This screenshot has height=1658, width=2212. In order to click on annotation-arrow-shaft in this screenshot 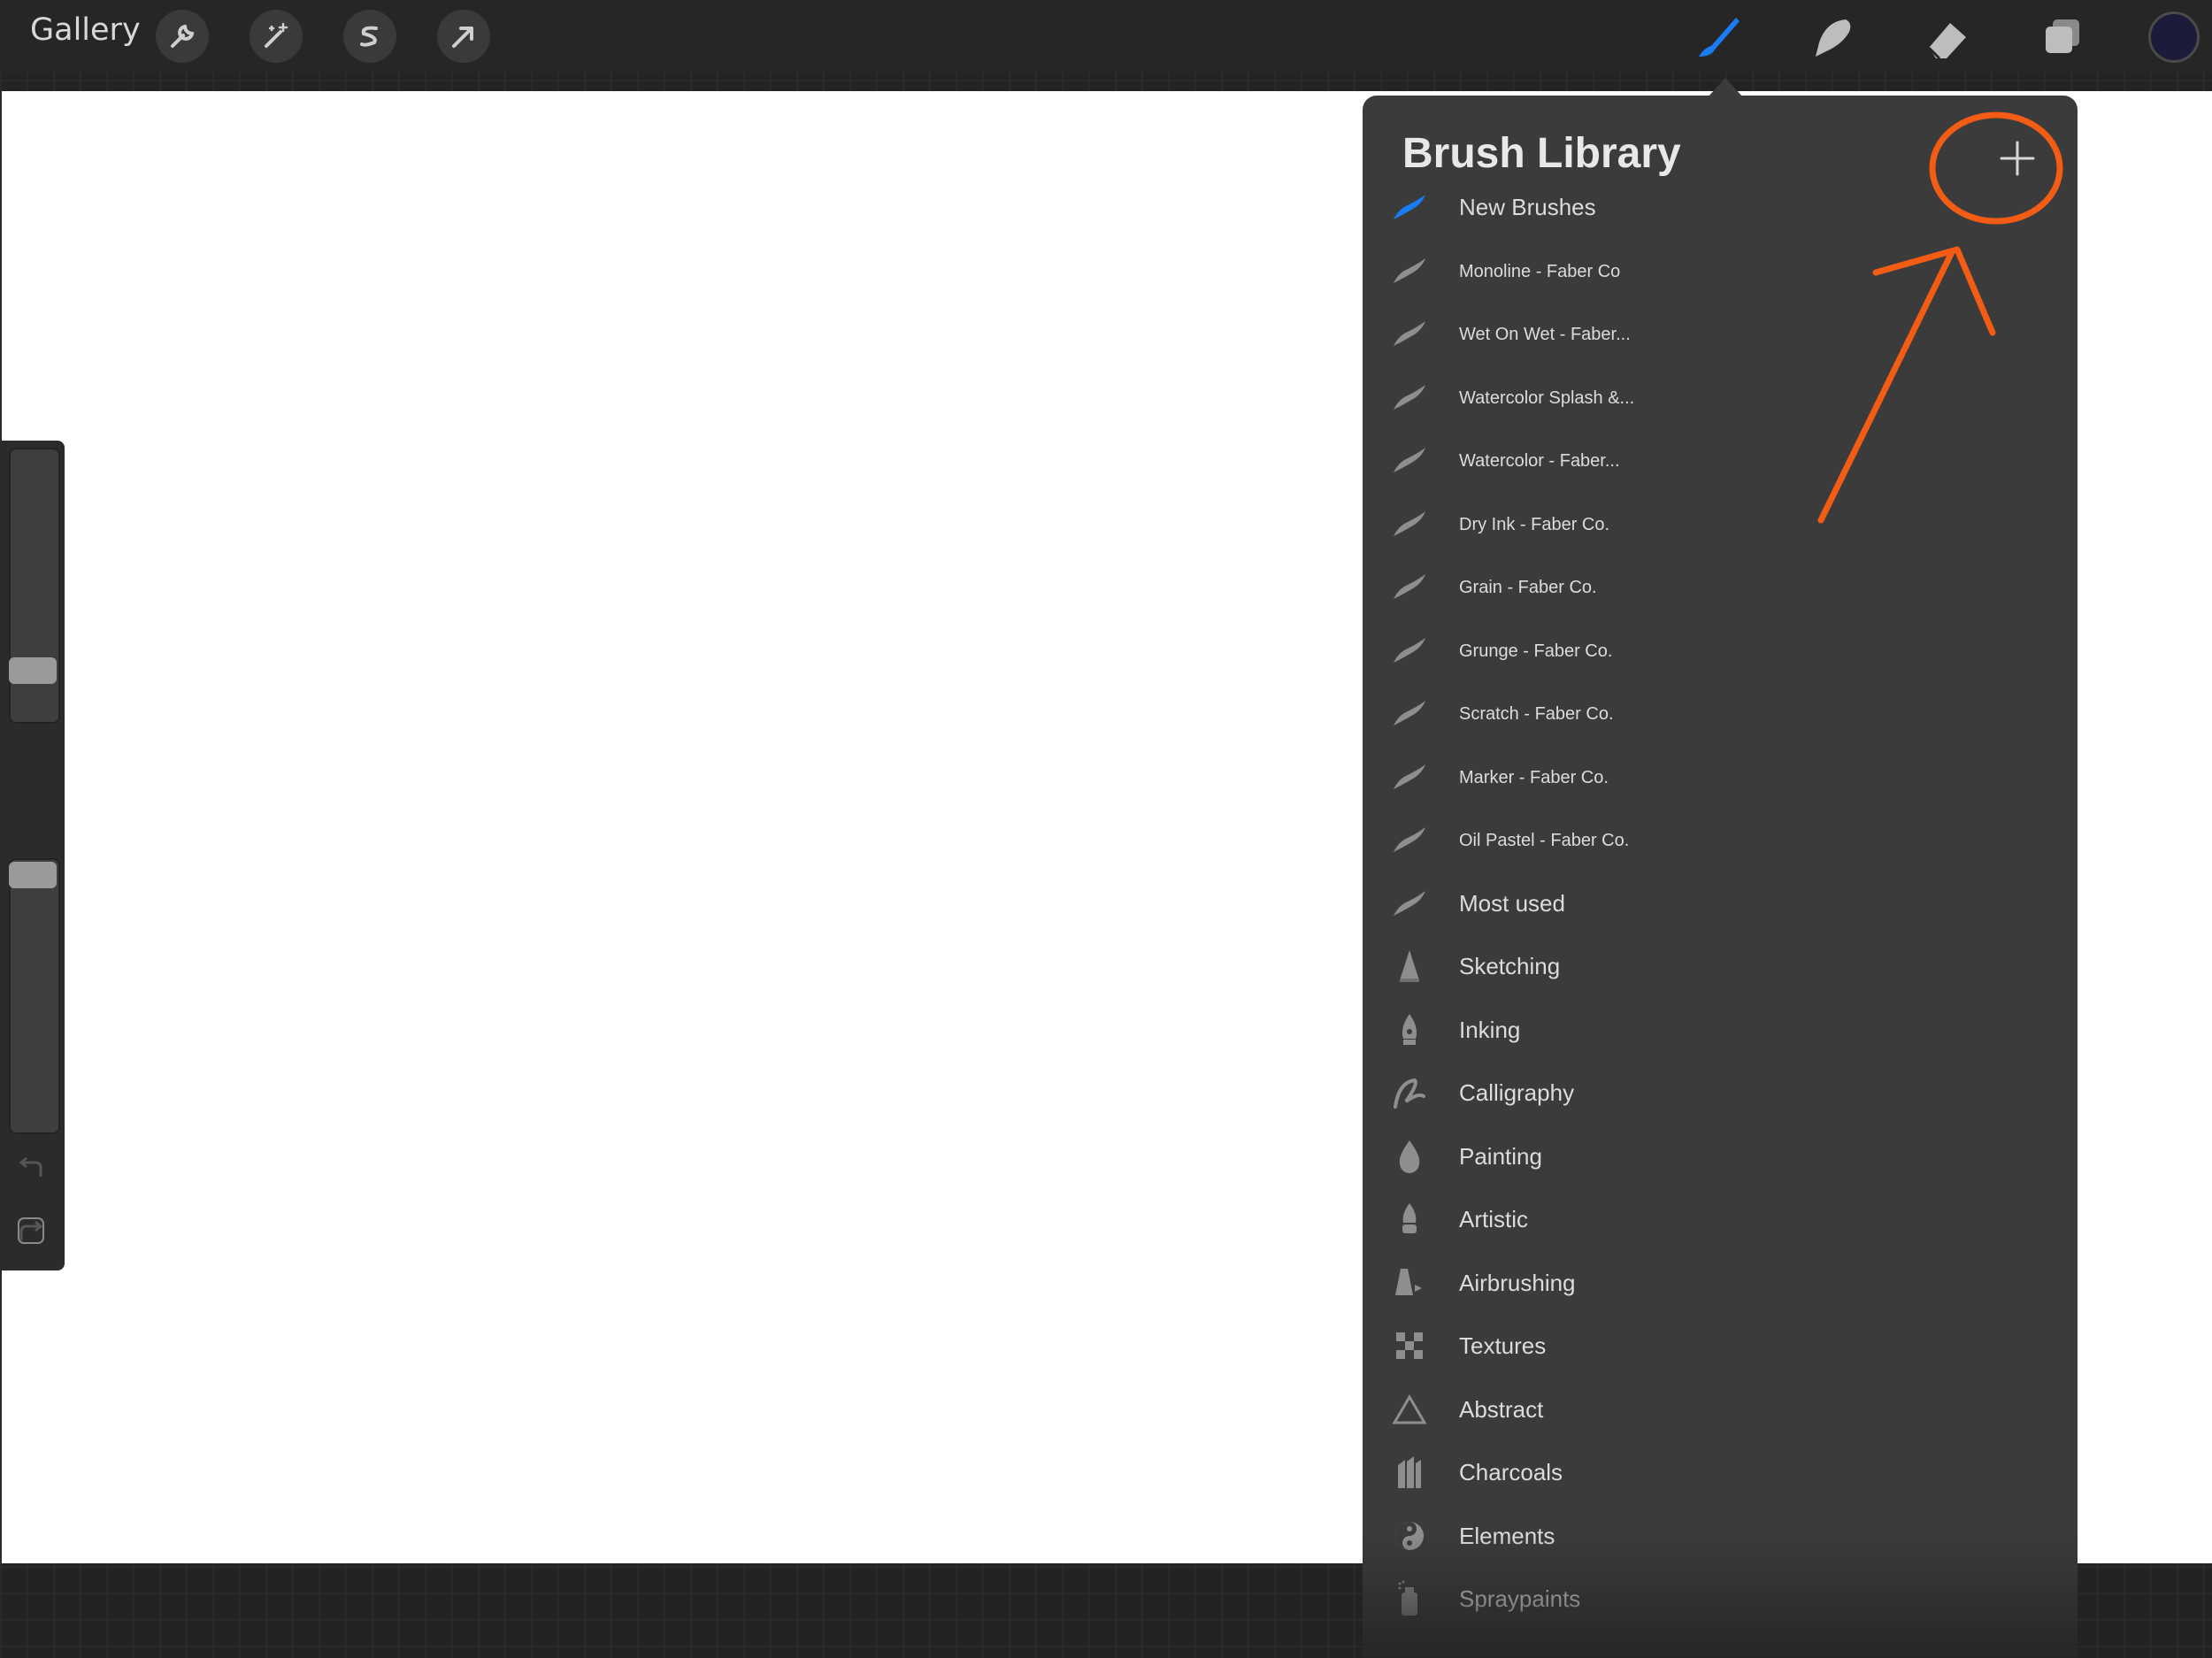, I will do `click(1886, 387)`.